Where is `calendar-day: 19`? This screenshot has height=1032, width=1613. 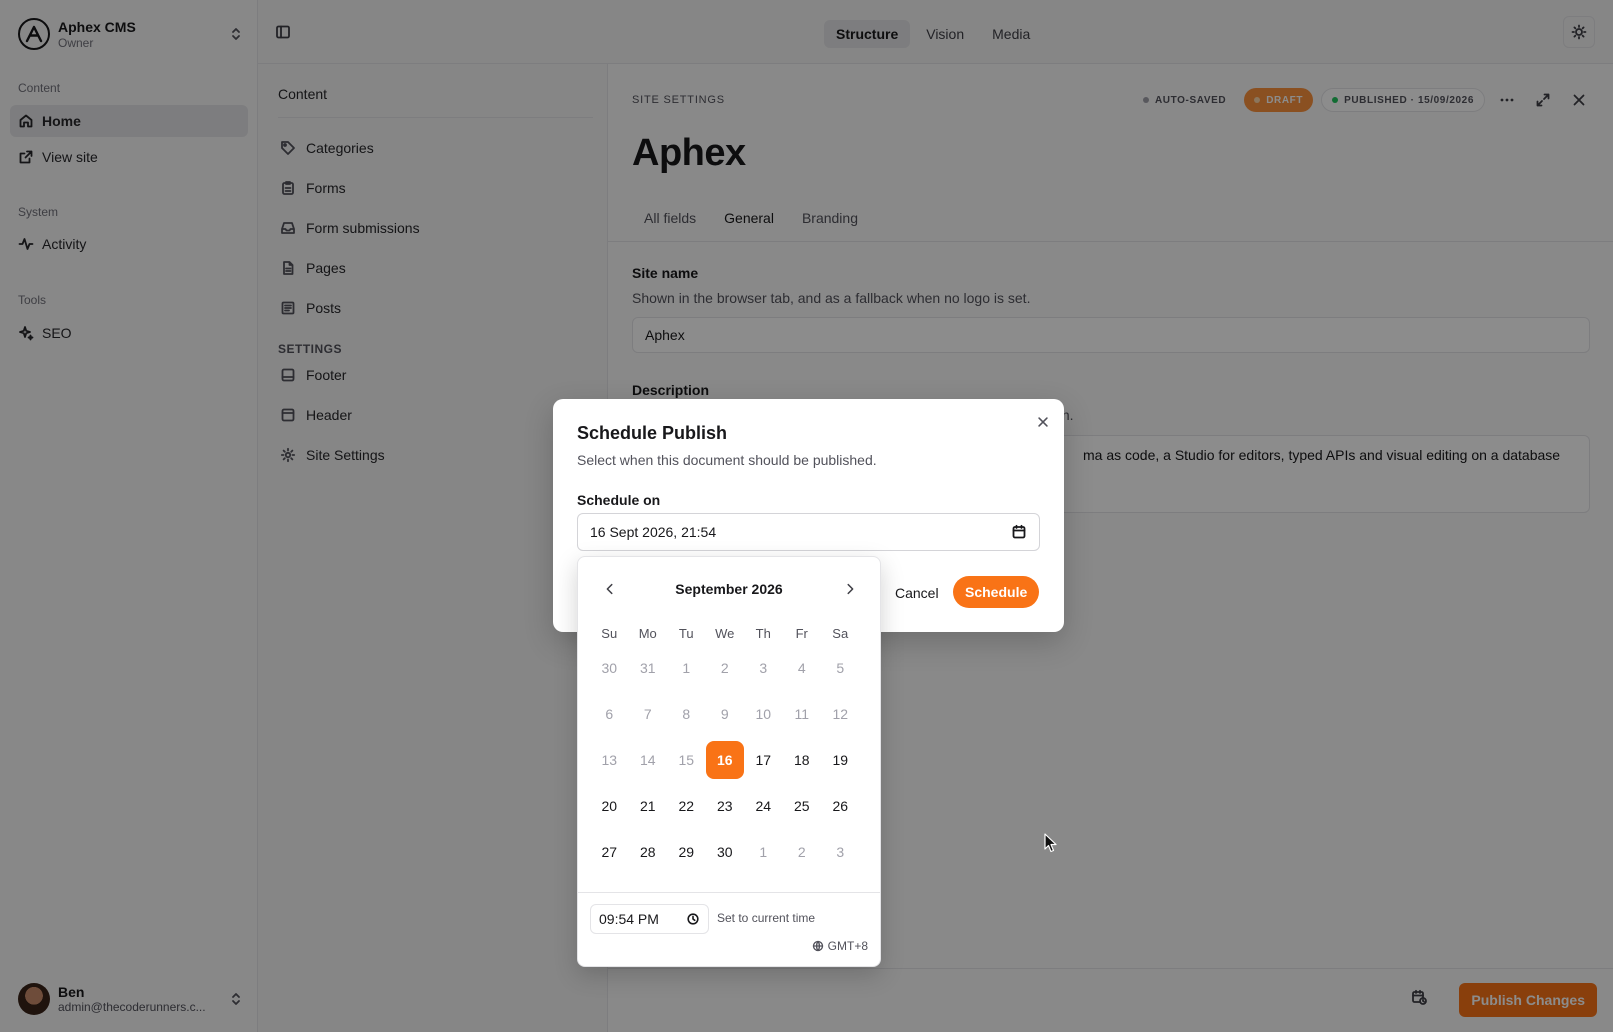 calendar-day: 19 is located at coordinates (840, 760).